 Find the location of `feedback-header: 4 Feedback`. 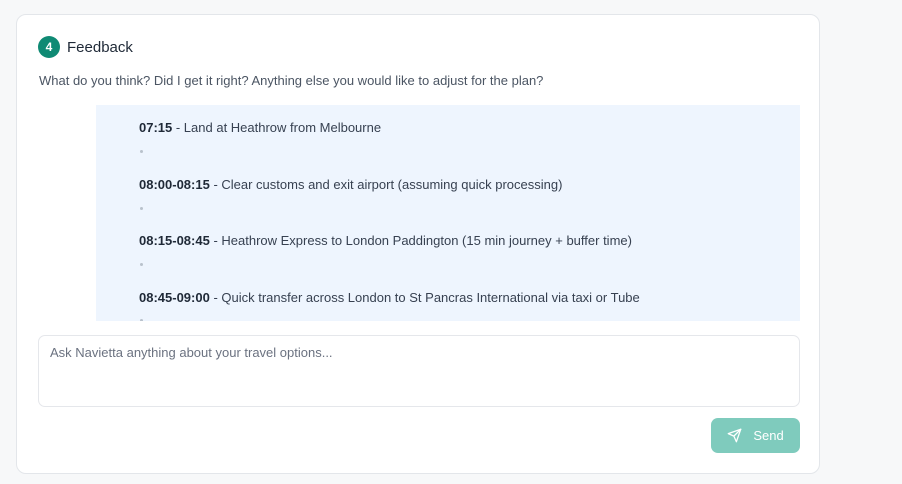

feedback-header: 4 Feedback is located at coordinates (85, 47).